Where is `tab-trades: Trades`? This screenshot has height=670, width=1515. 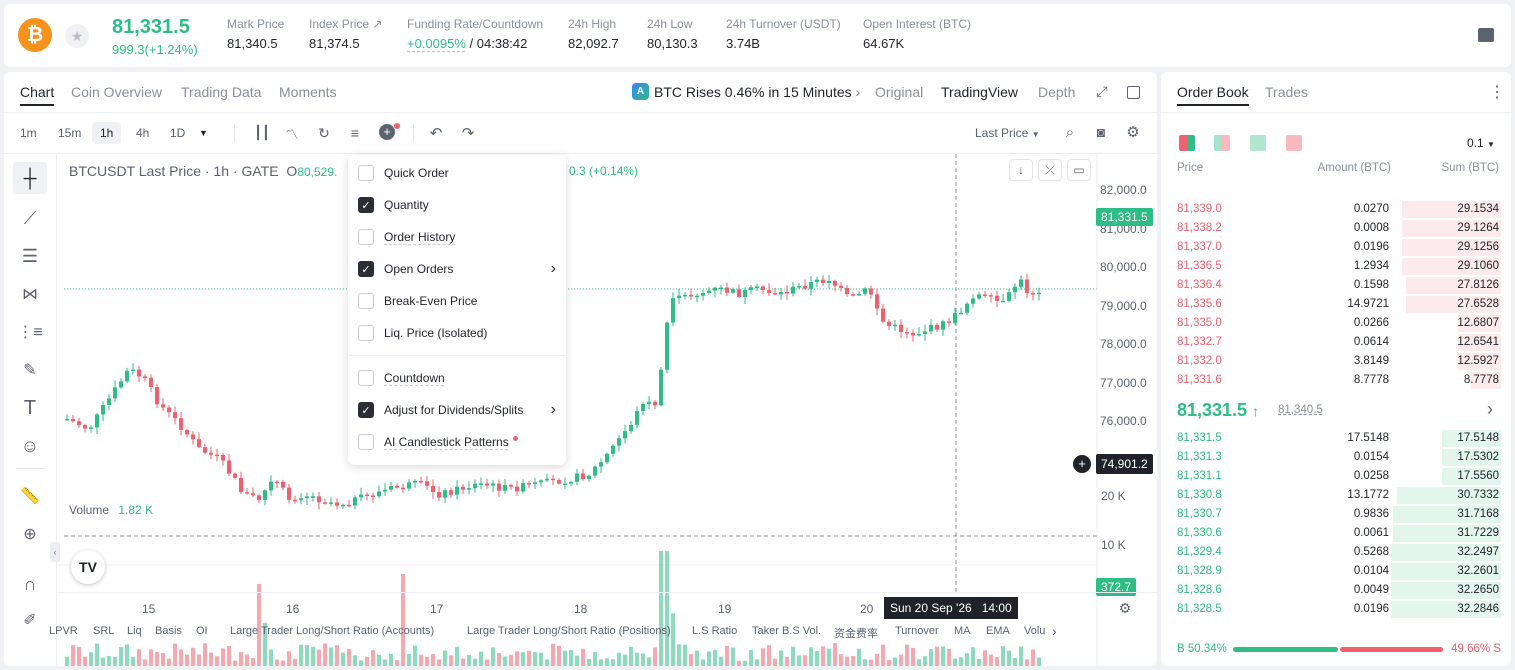 tab-trades: Trades is located at coordinates (1286, 92).